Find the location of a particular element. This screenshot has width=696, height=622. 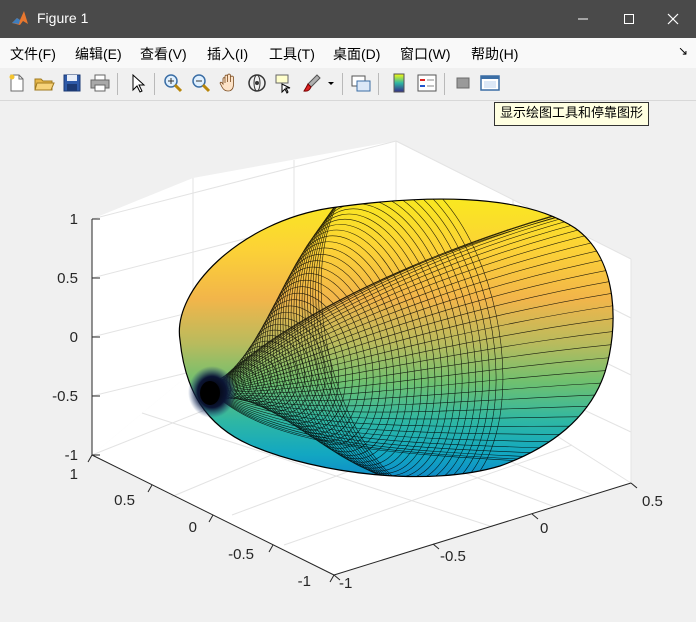

toolbar-tooltip: 显示绘图工具和停靠图形 is located at coordinates (572, 114).